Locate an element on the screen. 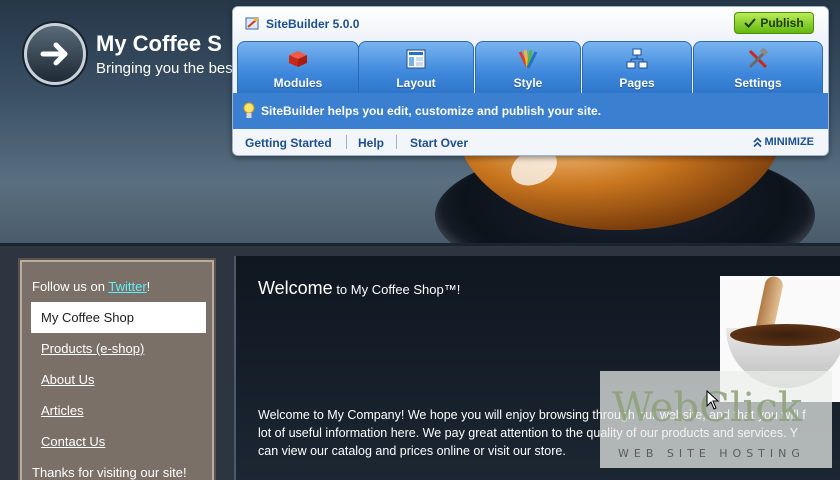 The height and width of the screenshot is (480, 840). site-logo-icon is located at coordinates (55, 54).